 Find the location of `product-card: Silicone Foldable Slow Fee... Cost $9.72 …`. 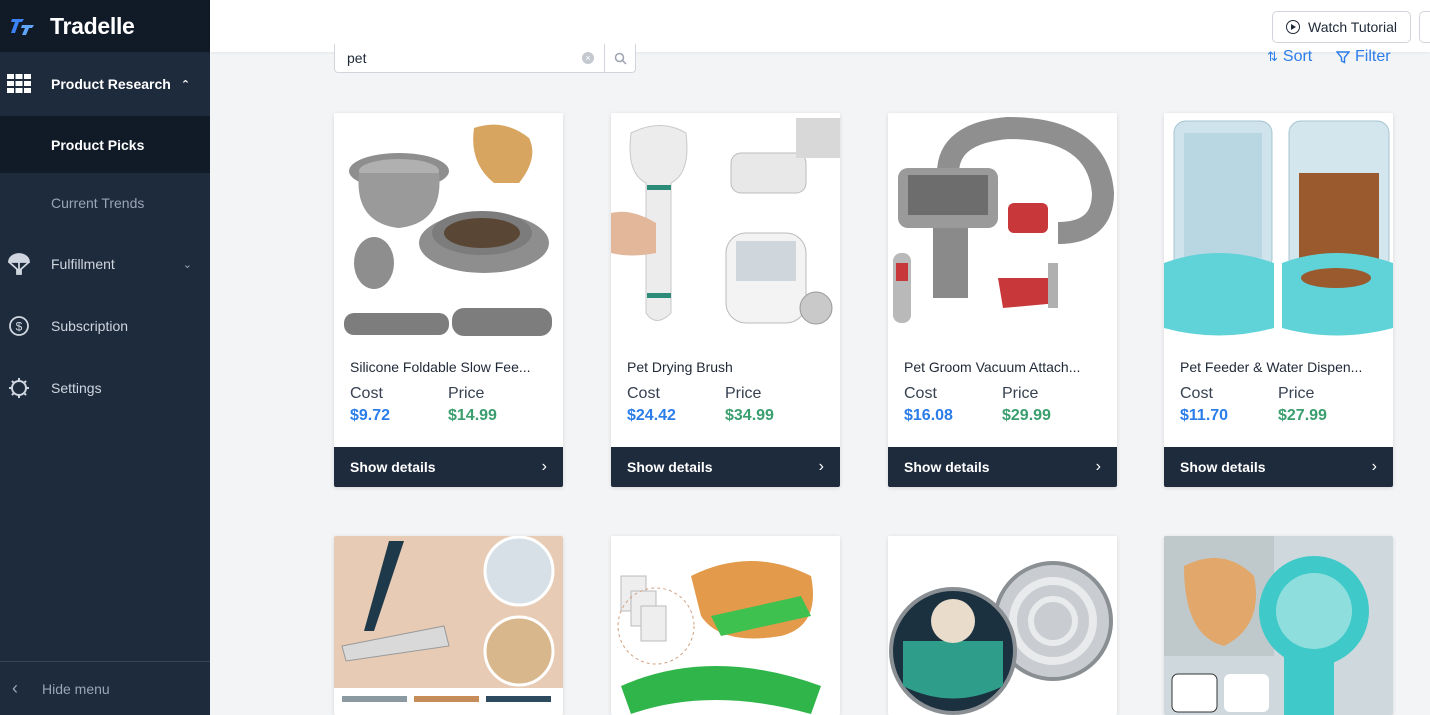

product-card: Silicone Foldable Slow Fee... Cost $9.72 … is located at coordinates (448, 300).